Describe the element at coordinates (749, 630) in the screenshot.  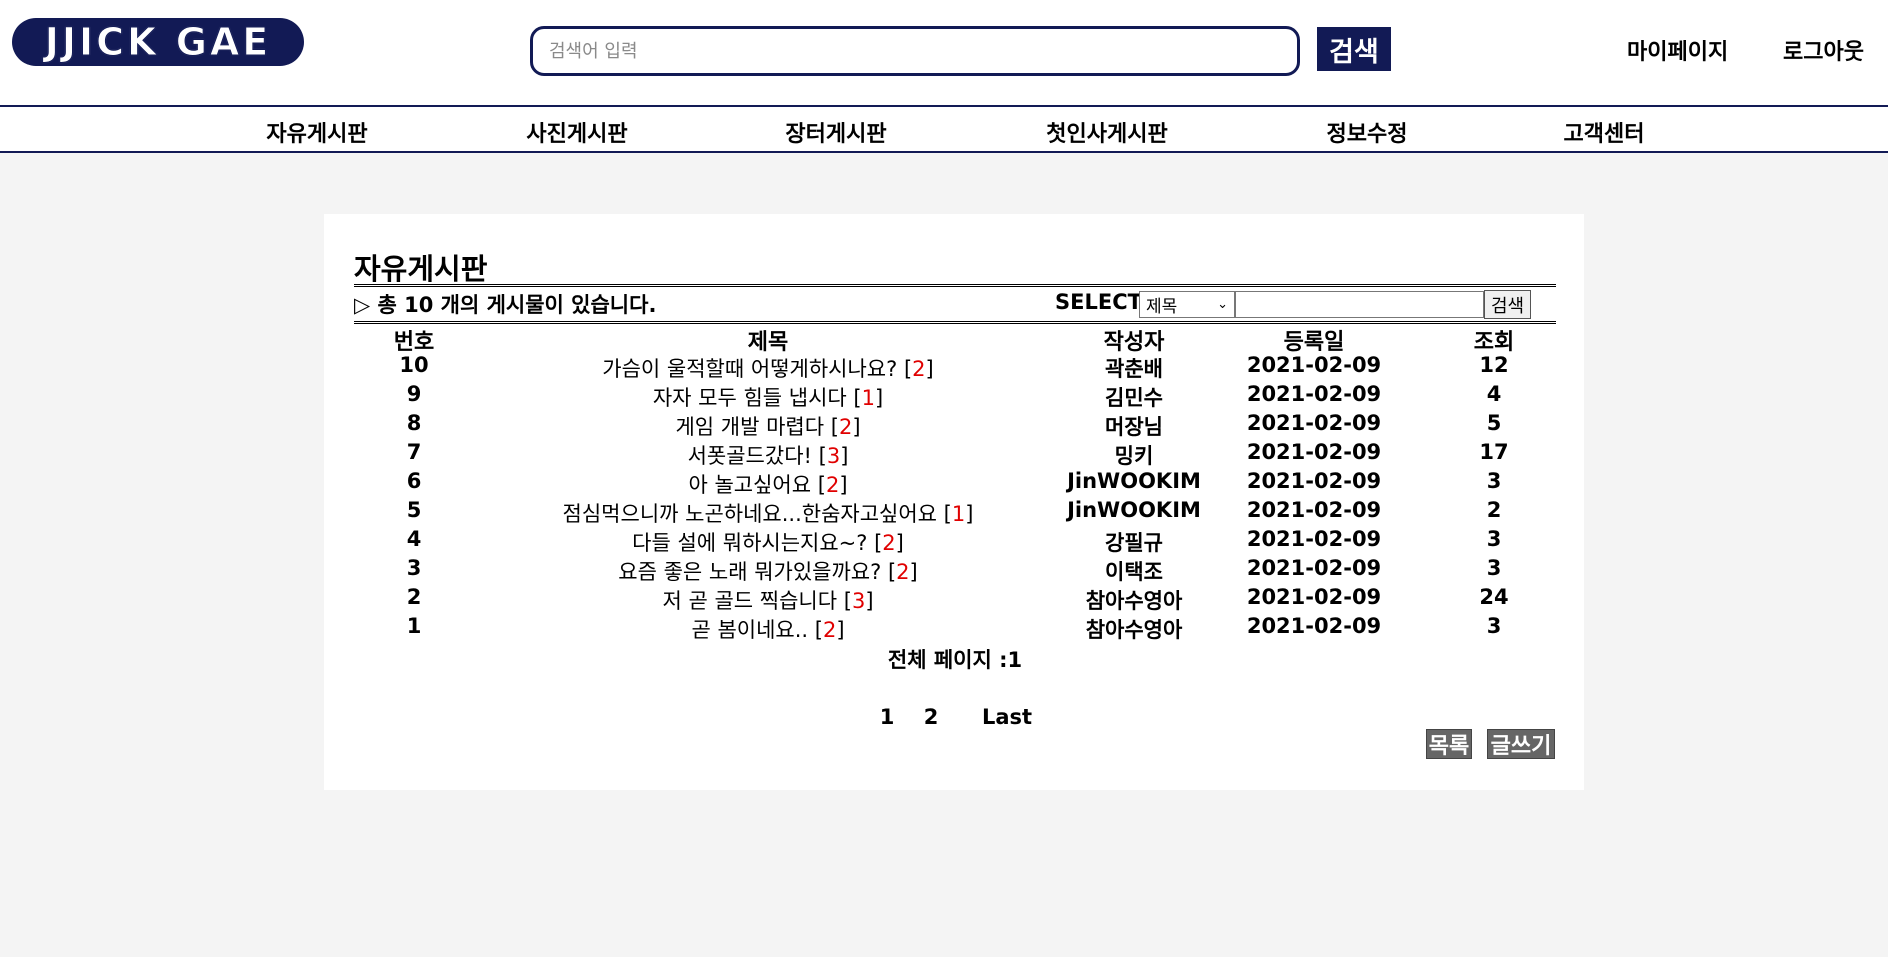
I see `post-title: 곧 봄이네요..` at that location.